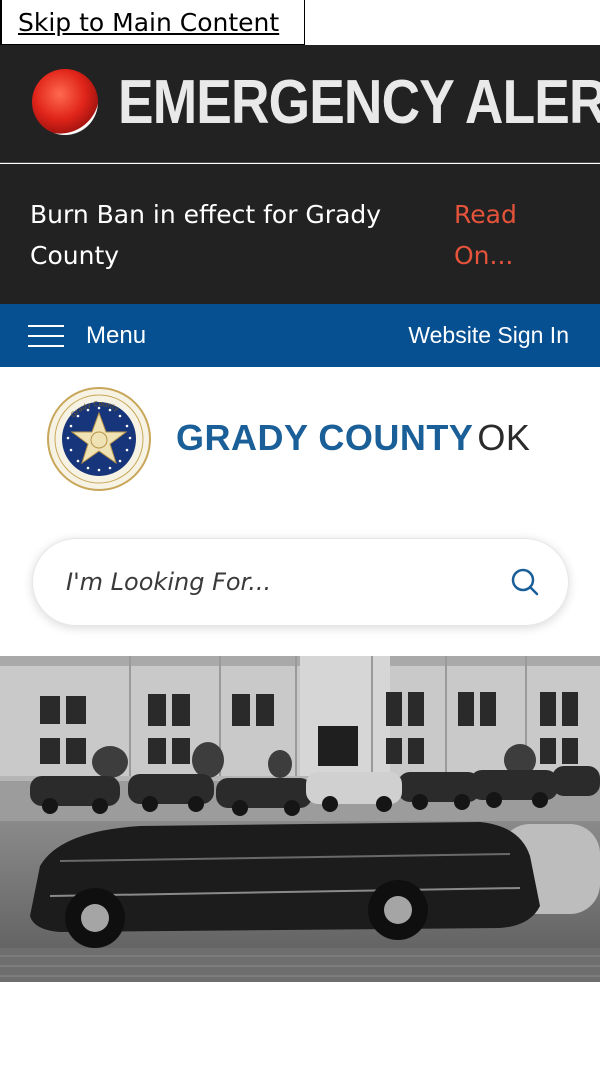  I want to click on menu-button: Menu, so click(87, 335).